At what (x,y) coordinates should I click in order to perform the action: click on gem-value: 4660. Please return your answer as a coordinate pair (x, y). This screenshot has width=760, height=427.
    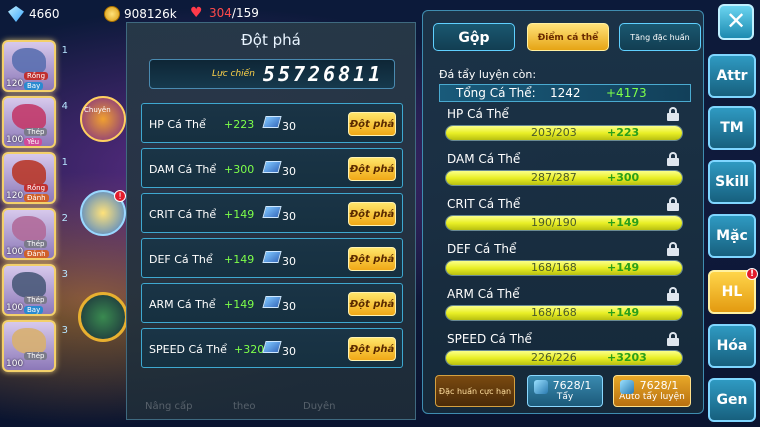
    Looking at the image, I should click on (44, 14).